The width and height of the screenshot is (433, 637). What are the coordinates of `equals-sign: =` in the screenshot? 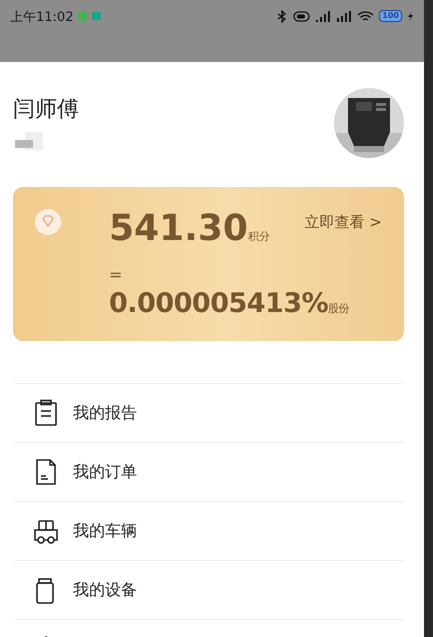 It's located at (115, 275).